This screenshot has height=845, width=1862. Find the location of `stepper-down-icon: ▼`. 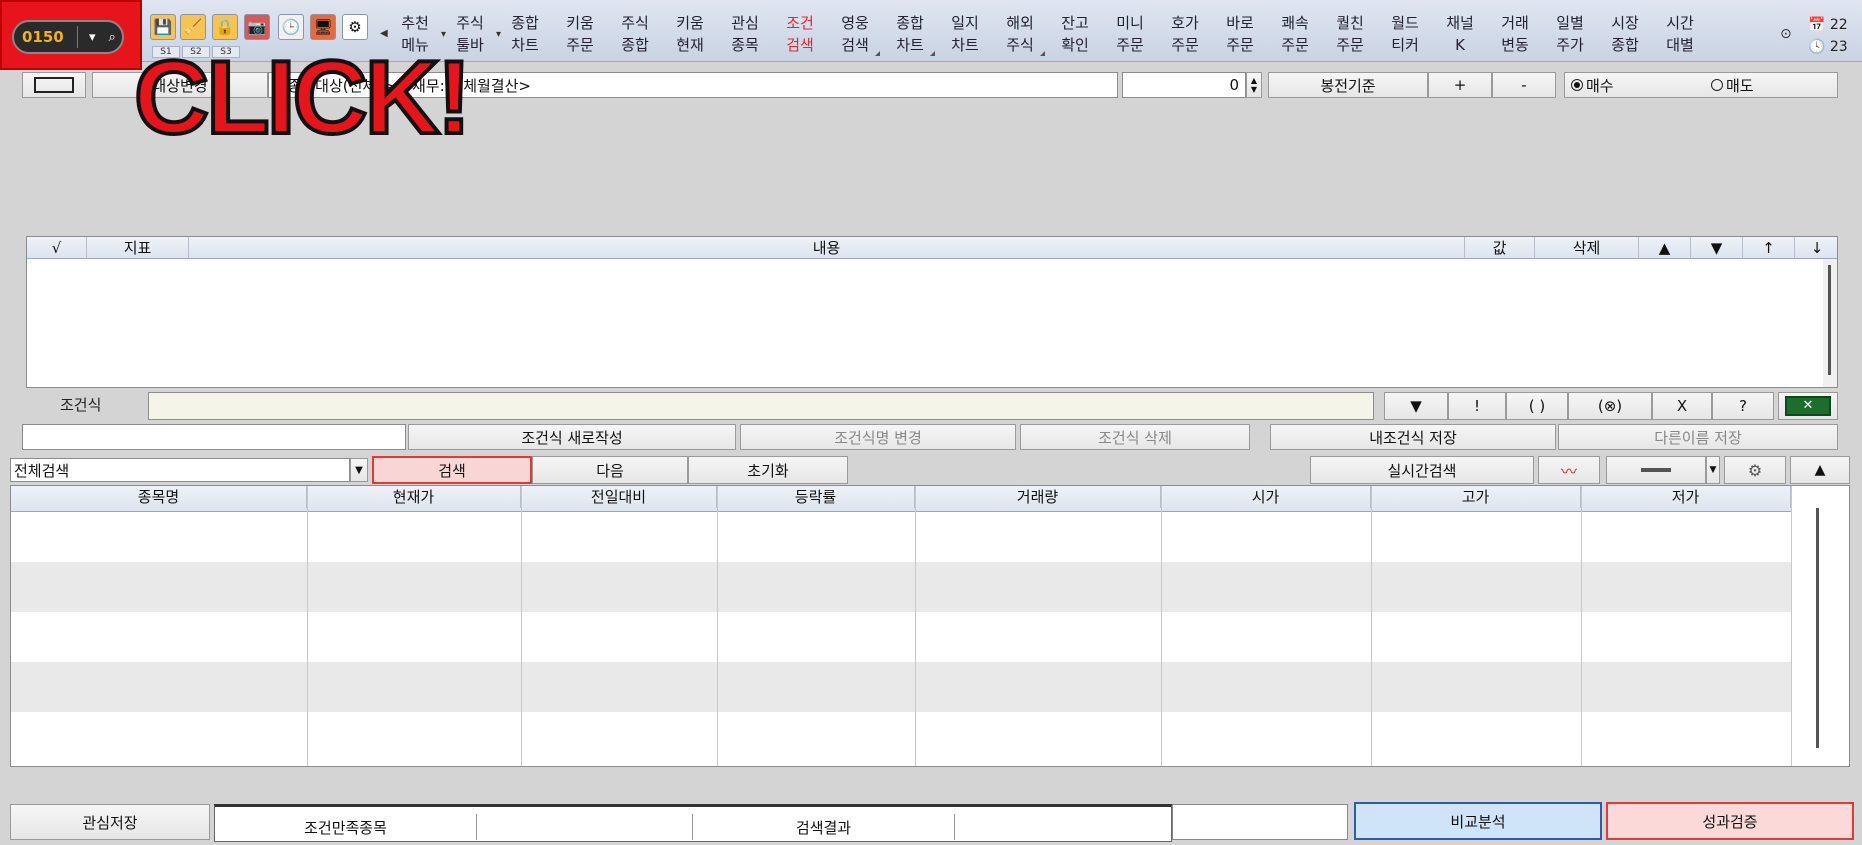

stepper-down-icon: ▼ is located at coordinates (1254, 89).